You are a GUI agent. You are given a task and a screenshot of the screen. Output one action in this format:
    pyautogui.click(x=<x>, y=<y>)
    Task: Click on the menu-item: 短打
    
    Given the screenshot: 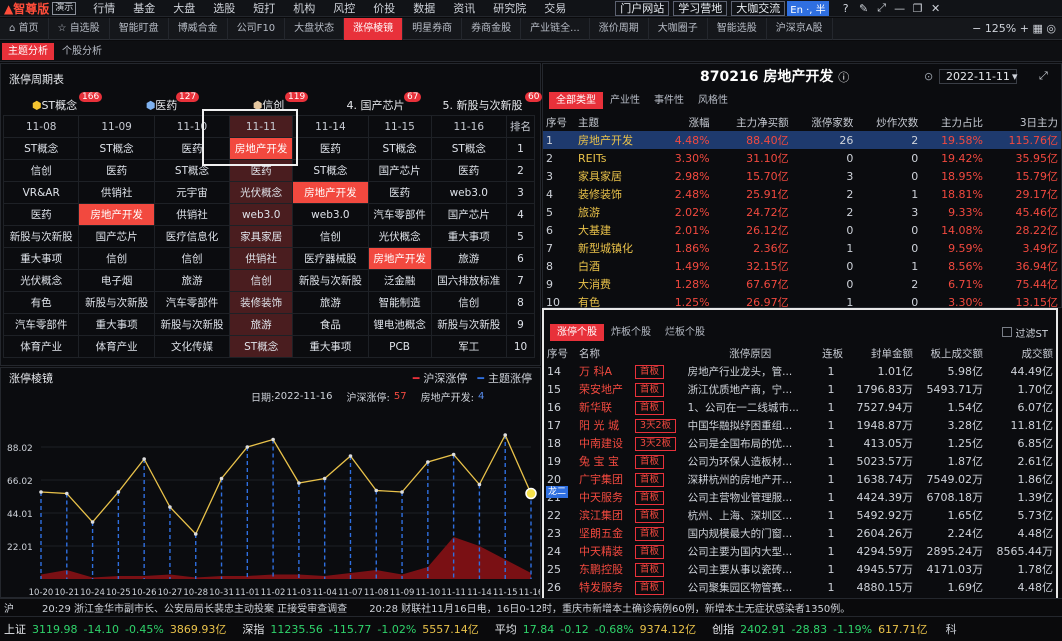 What is the action you would take?
    pyautogui.click(x=264, y=8)
    